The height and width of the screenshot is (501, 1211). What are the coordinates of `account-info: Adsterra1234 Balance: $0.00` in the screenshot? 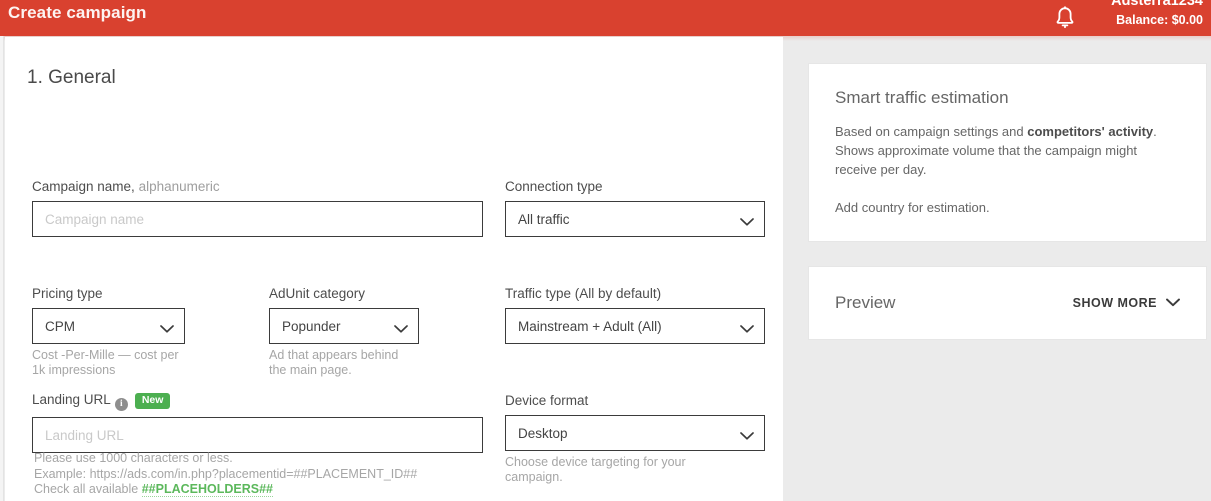 It's located at (1157, 13).